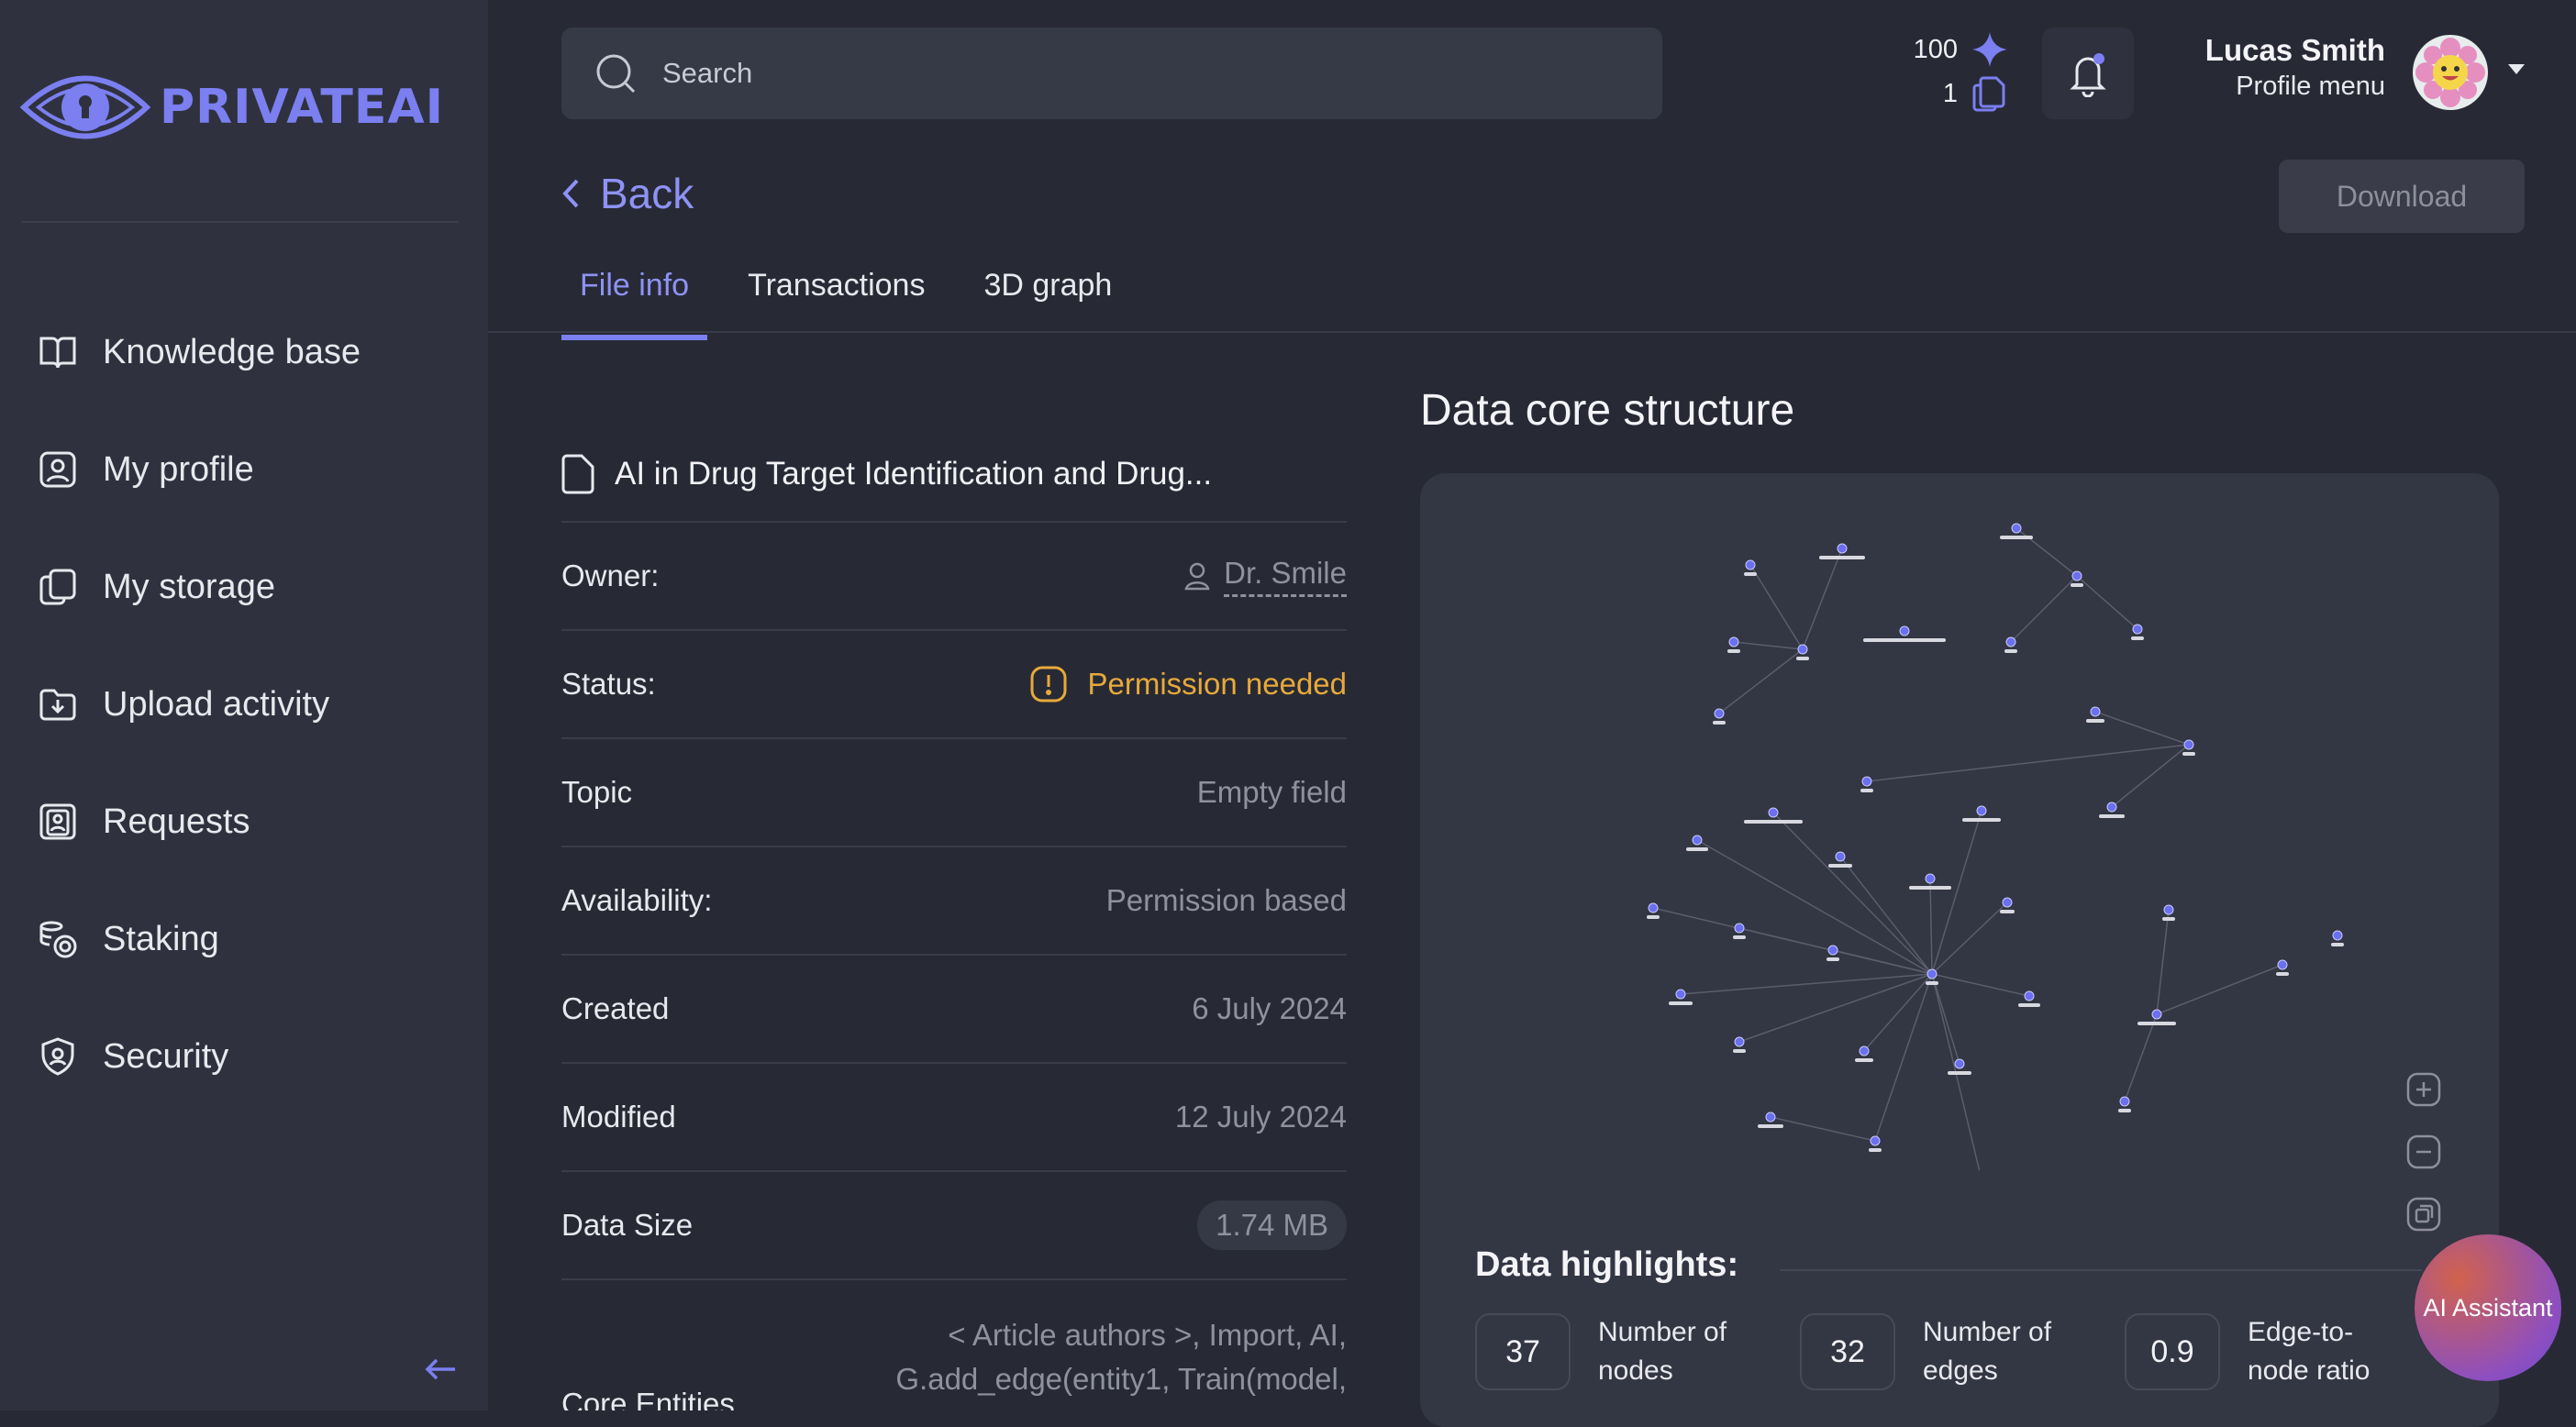  Describe the element at coordinates (954, 793) in the screenshot. I see `topic-row: Topic Empty field` at that location.